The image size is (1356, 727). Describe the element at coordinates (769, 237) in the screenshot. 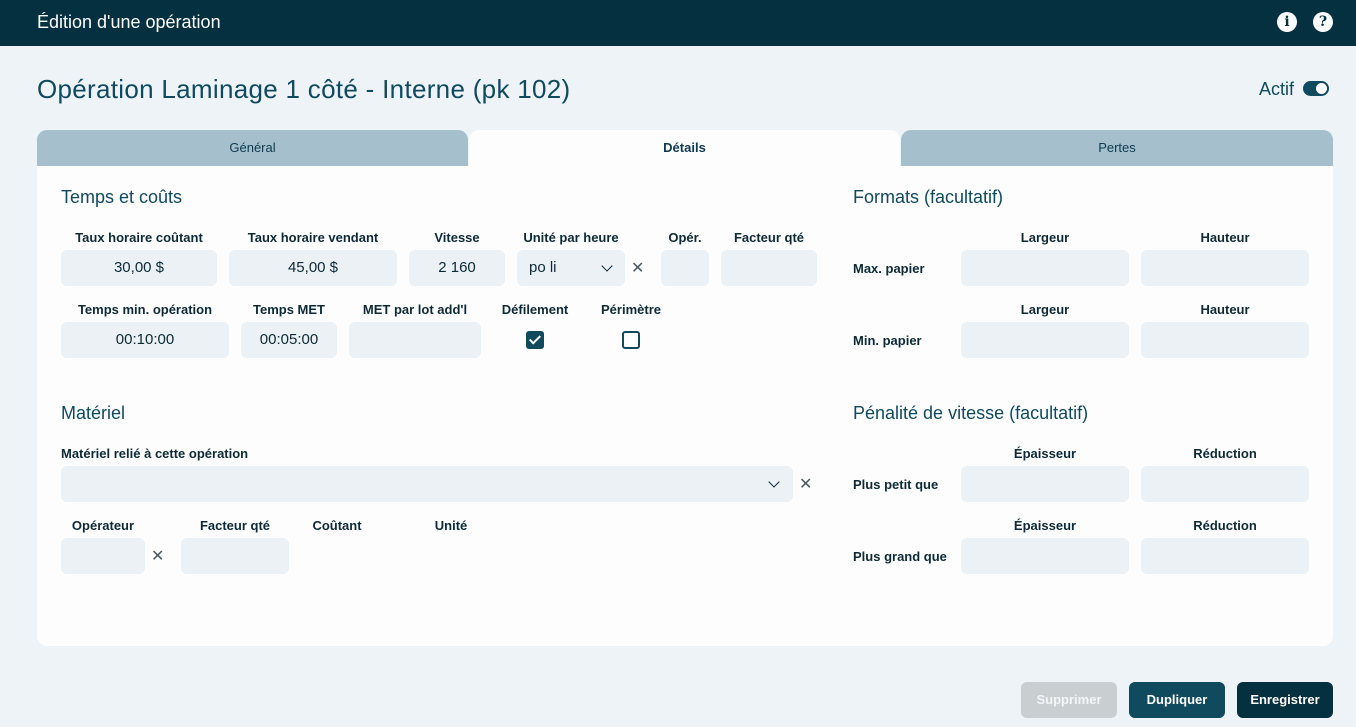

I see `label-facteur-qte: Facteur qté` at that location.